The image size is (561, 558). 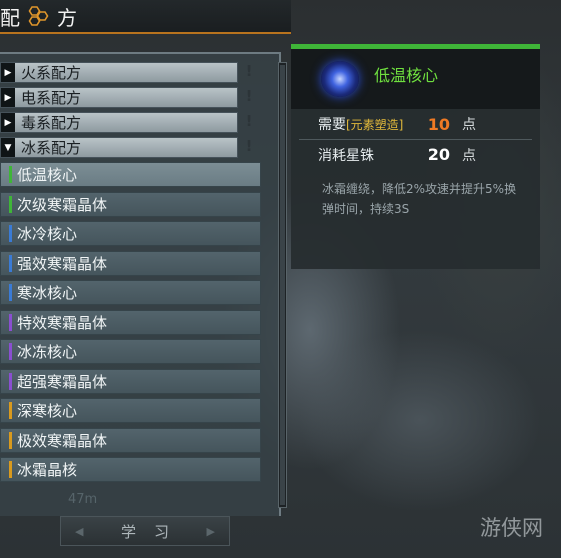 What do you see at coordinates (130, 381) in the screenshot?
I see `recipe-item: 超强寒霜晶体` at bounding box center [130, 381].